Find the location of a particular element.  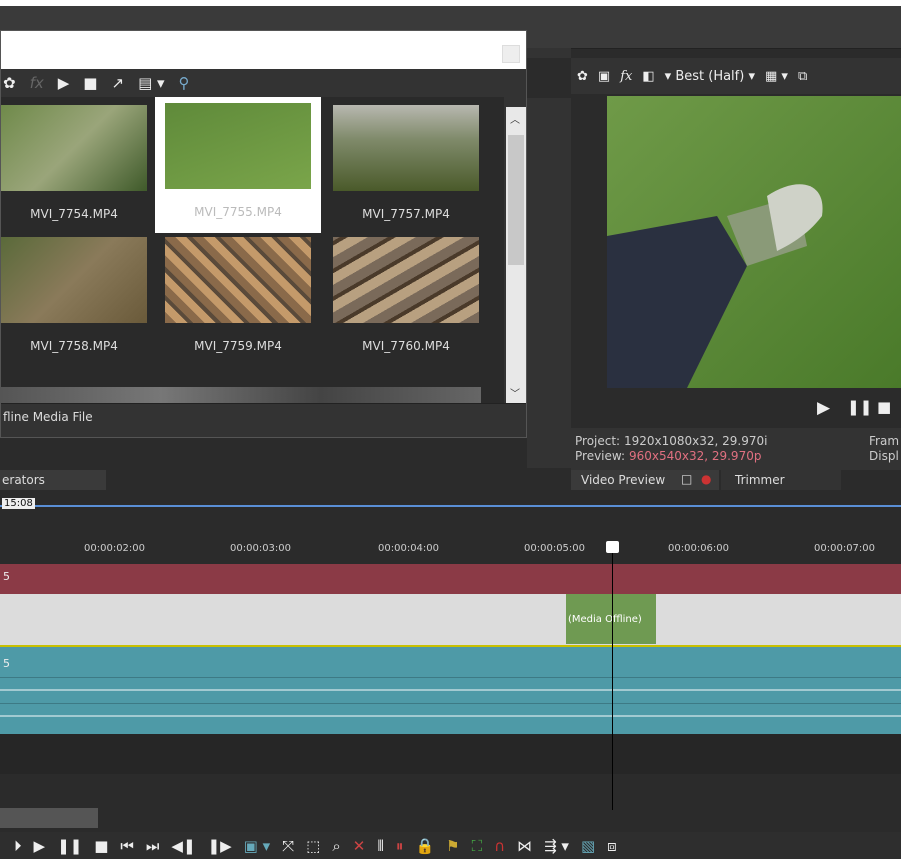

delete-icon: ✕ is located at coordinates (359, 846).